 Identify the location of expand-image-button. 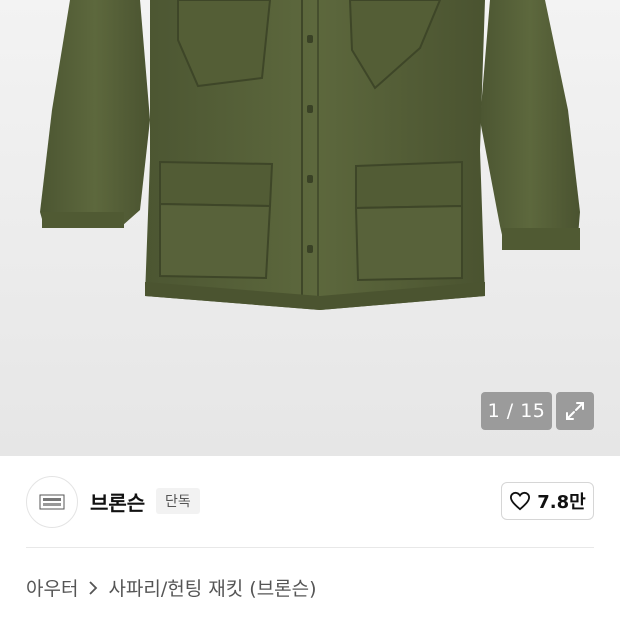
(575, 411).